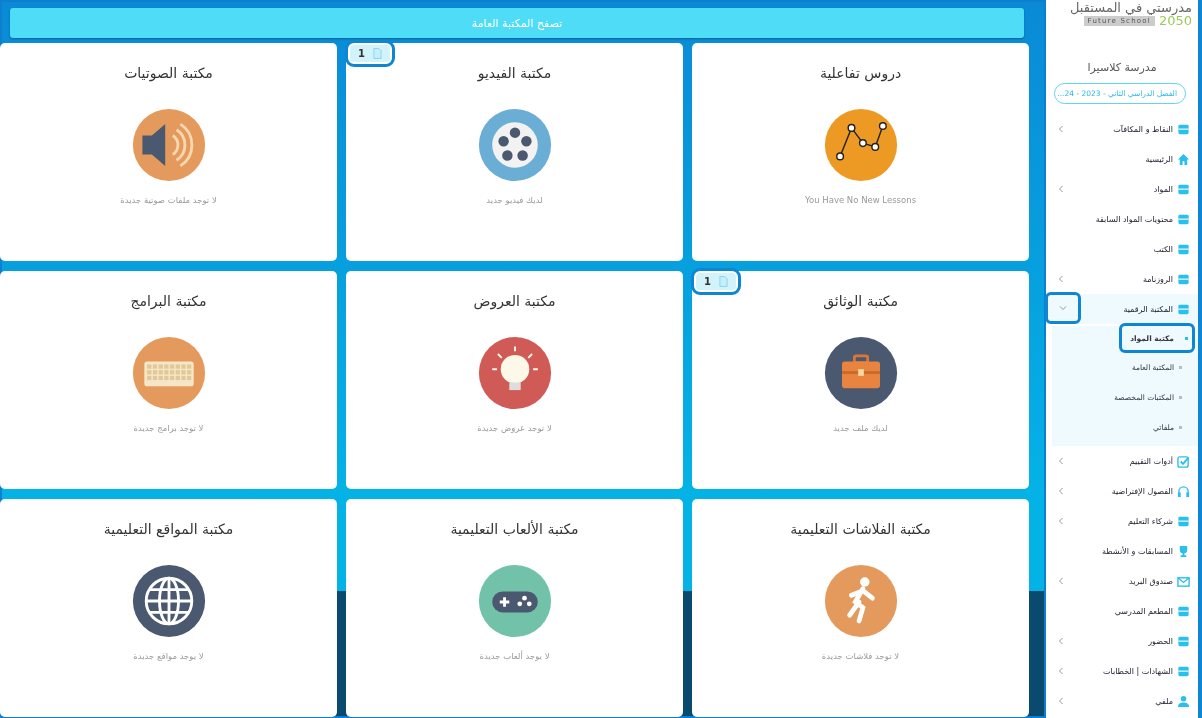  Describe the element at coordinates (517, 23) in the screenshot. I see `page-banner: تصفح المكتبة العامة` at that location.